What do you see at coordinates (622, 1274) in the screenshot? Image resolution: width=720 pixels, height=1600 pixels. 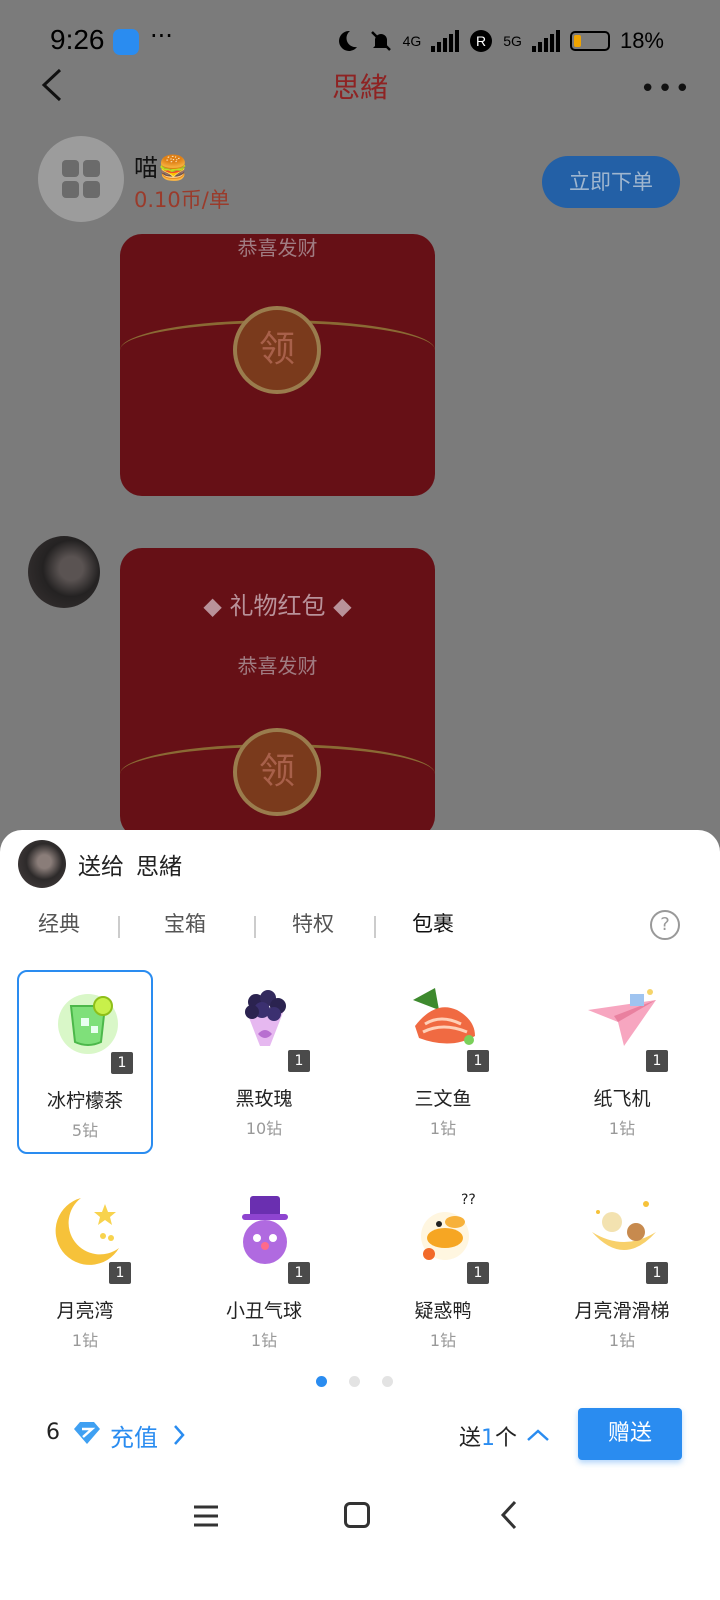 I see `gift-item: 1 月亮滑滑梯 1钻` at bounding box center [622, 1274].